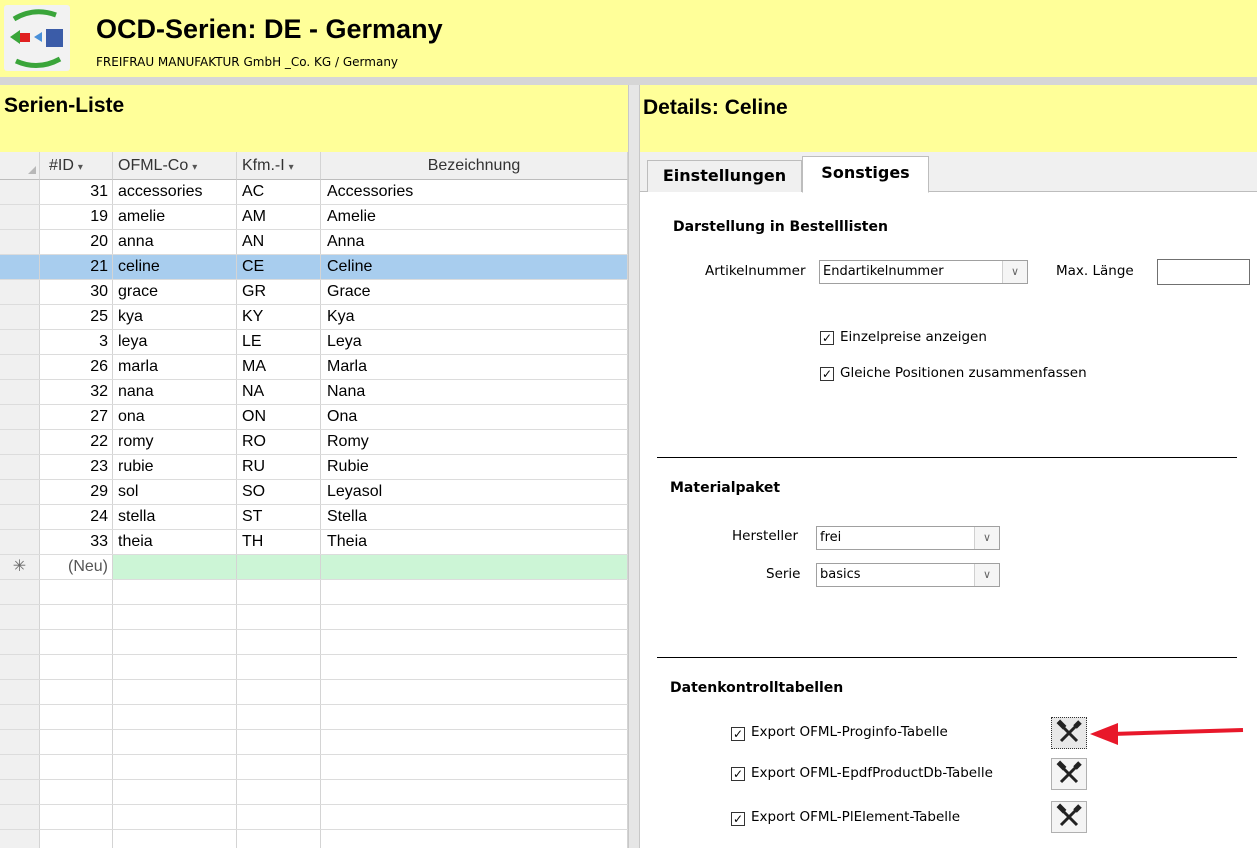 The image size is (1257, 848). What do you see at coordinates (474, 417) in the screenshot?
I see `cell-bezeichnung: Ona` at bounding box center [474, 417].